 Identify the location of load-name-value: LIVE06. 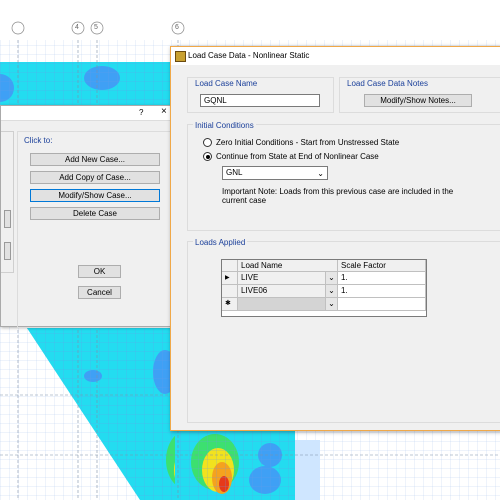
(254, 290).